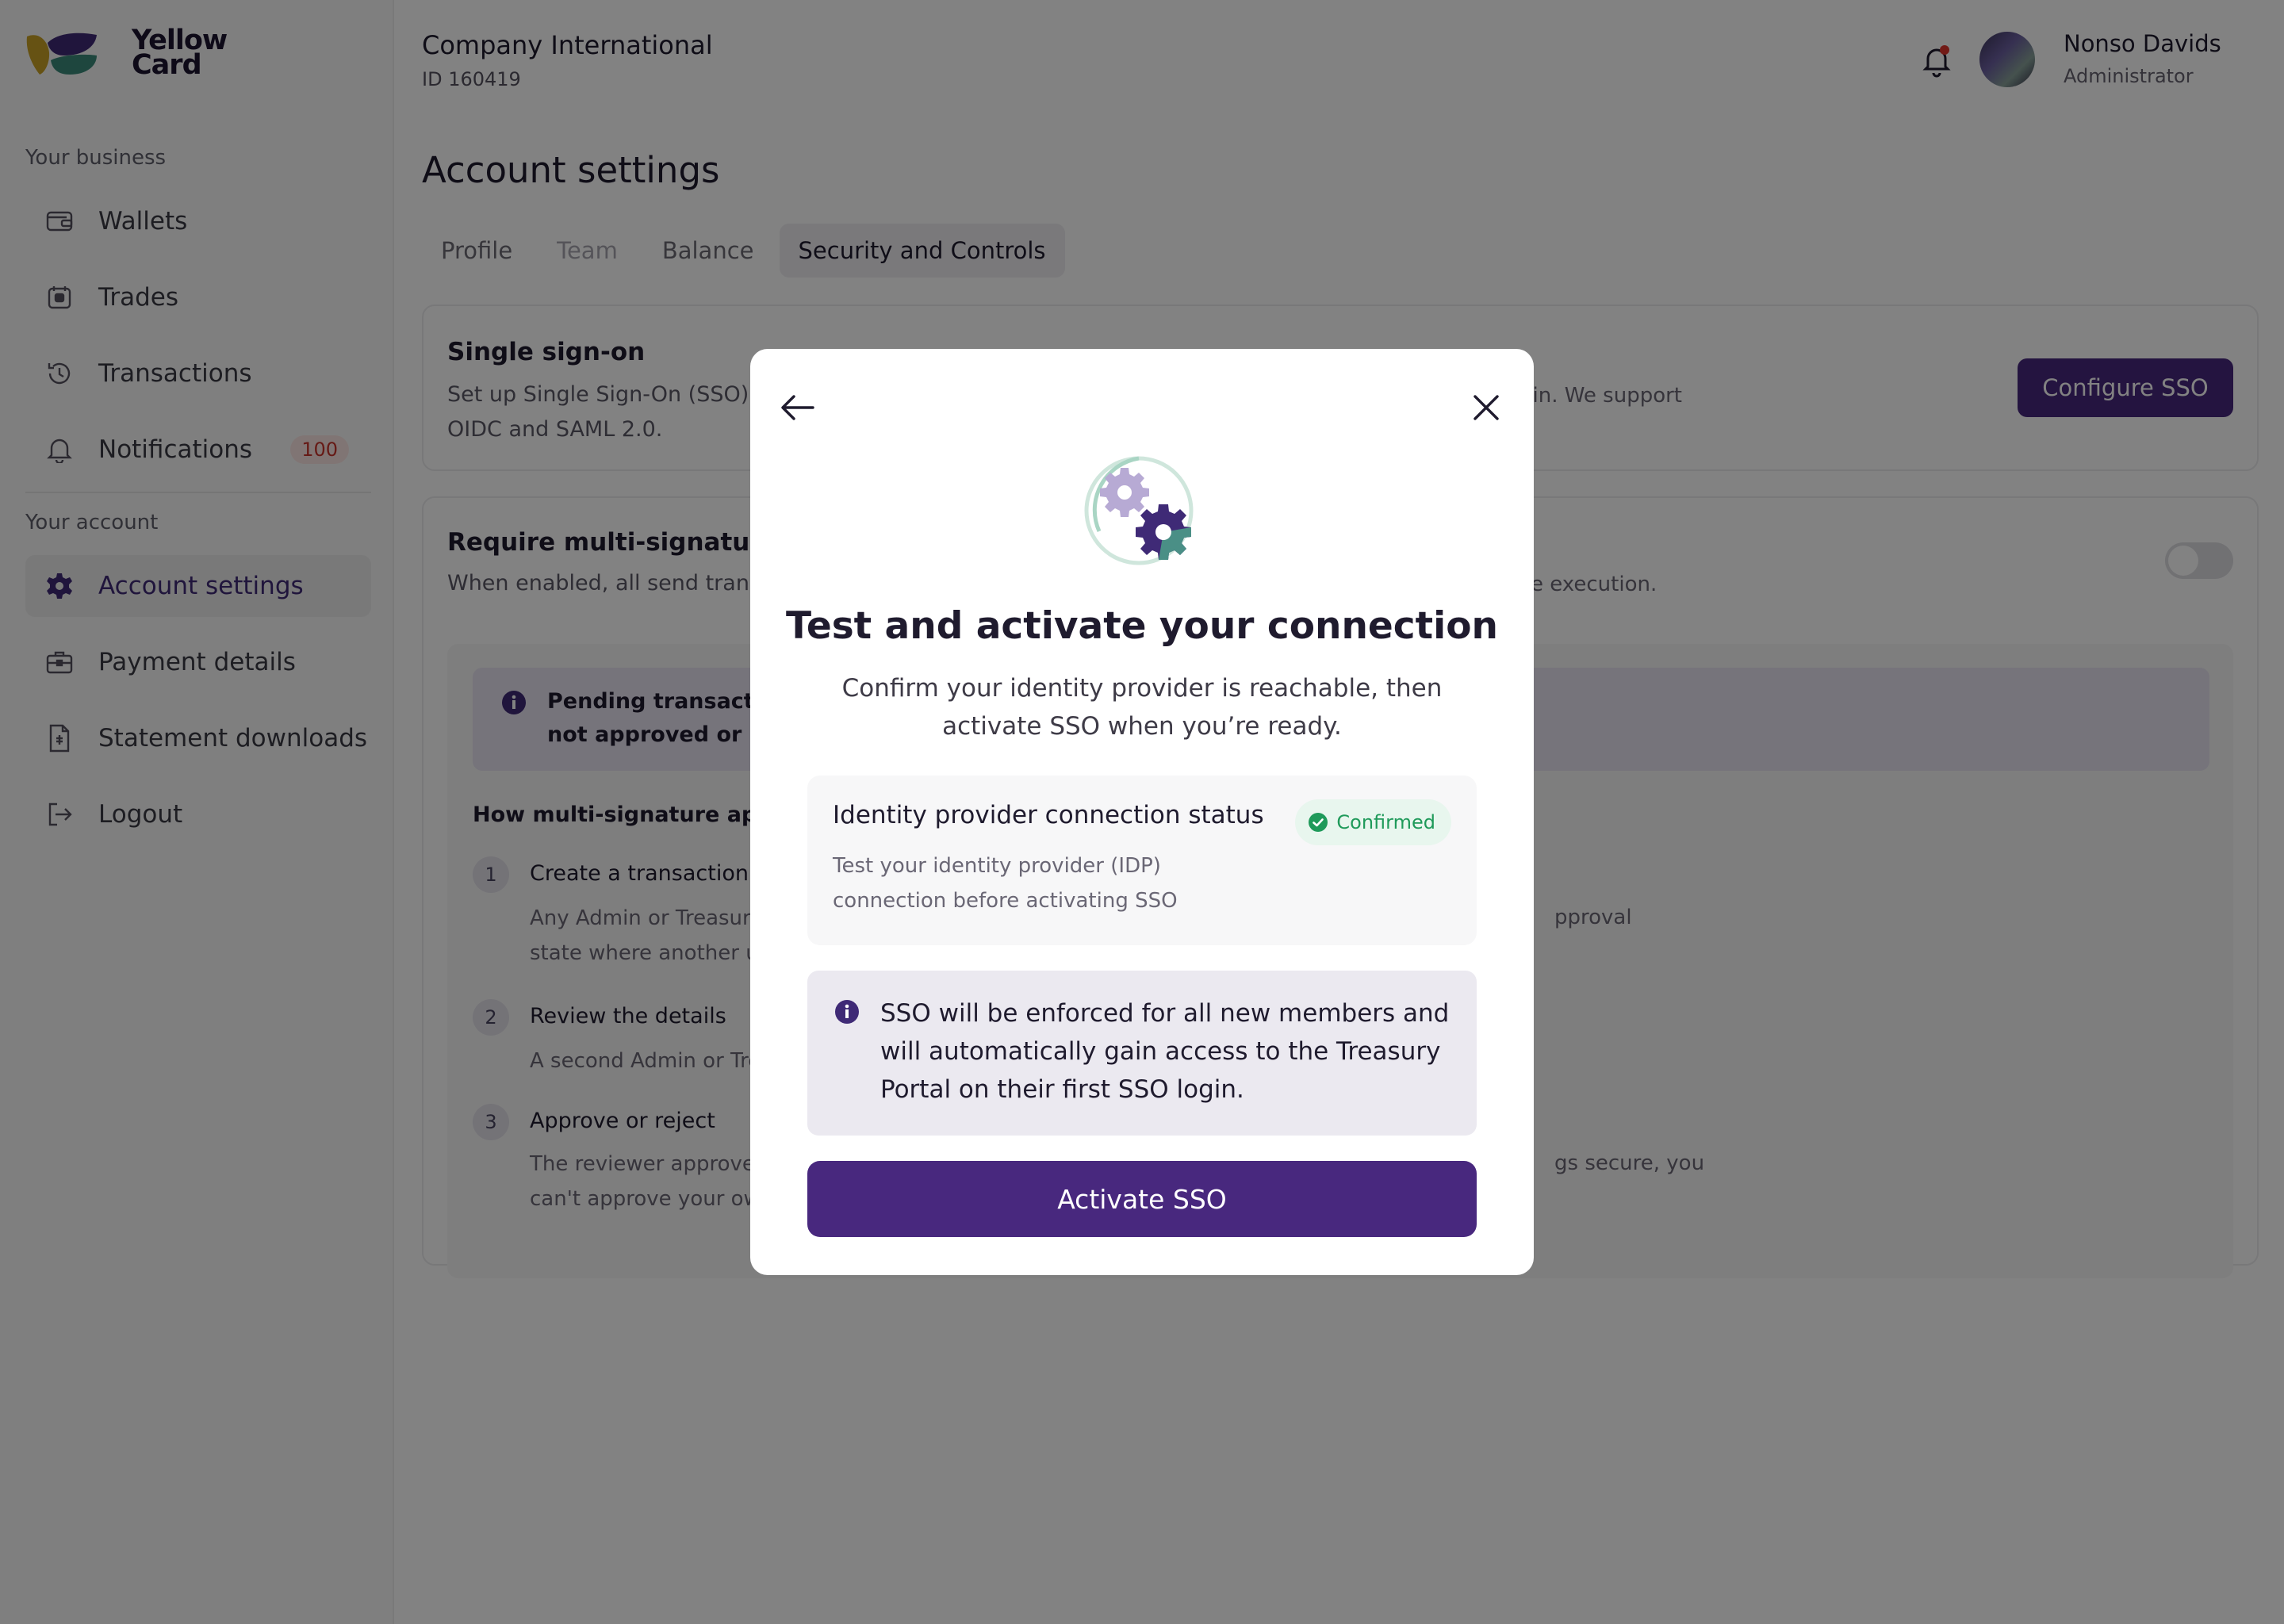 This screenshot has height=1624, width=2284. I want to click on close-button, so click(1486, 408).